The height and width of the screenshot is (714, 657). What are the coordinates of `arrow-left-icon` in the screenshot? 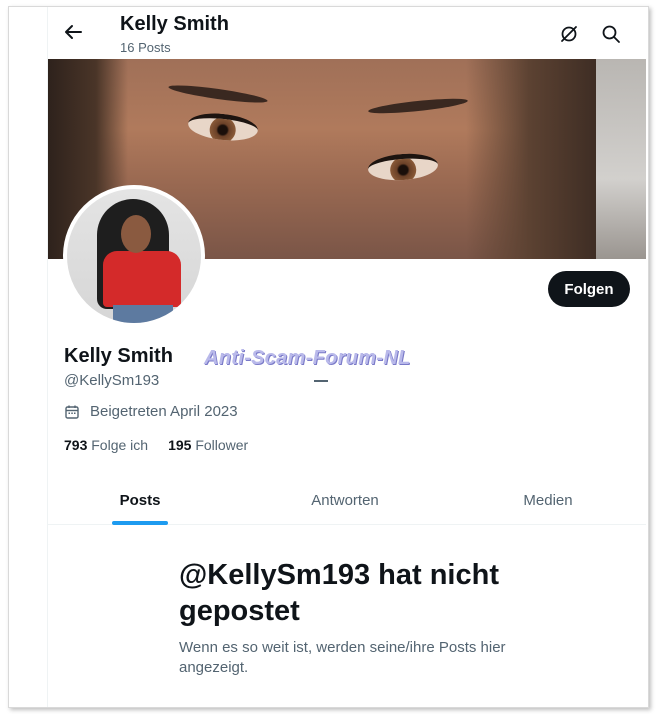 It's located at (73, 32).